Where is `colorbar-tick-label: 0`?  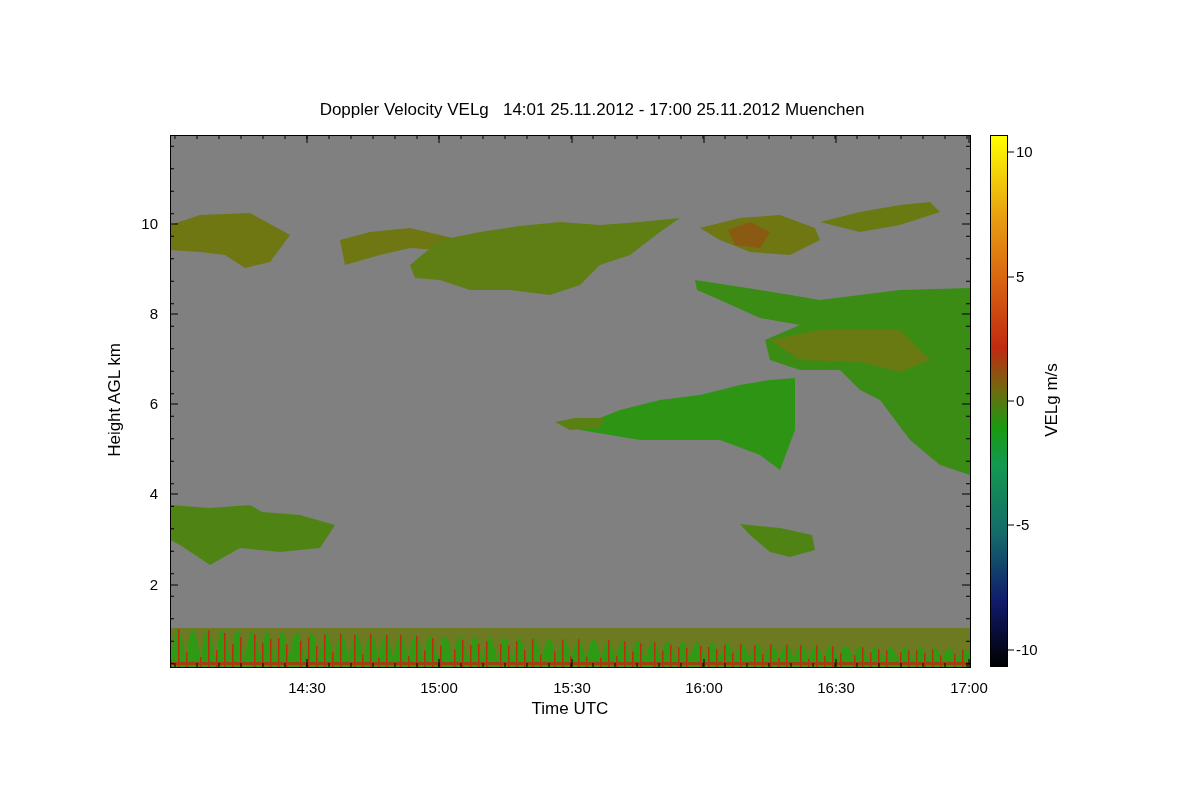 colorbar-tick-label: 0 is located at coordinates (1020, 400).